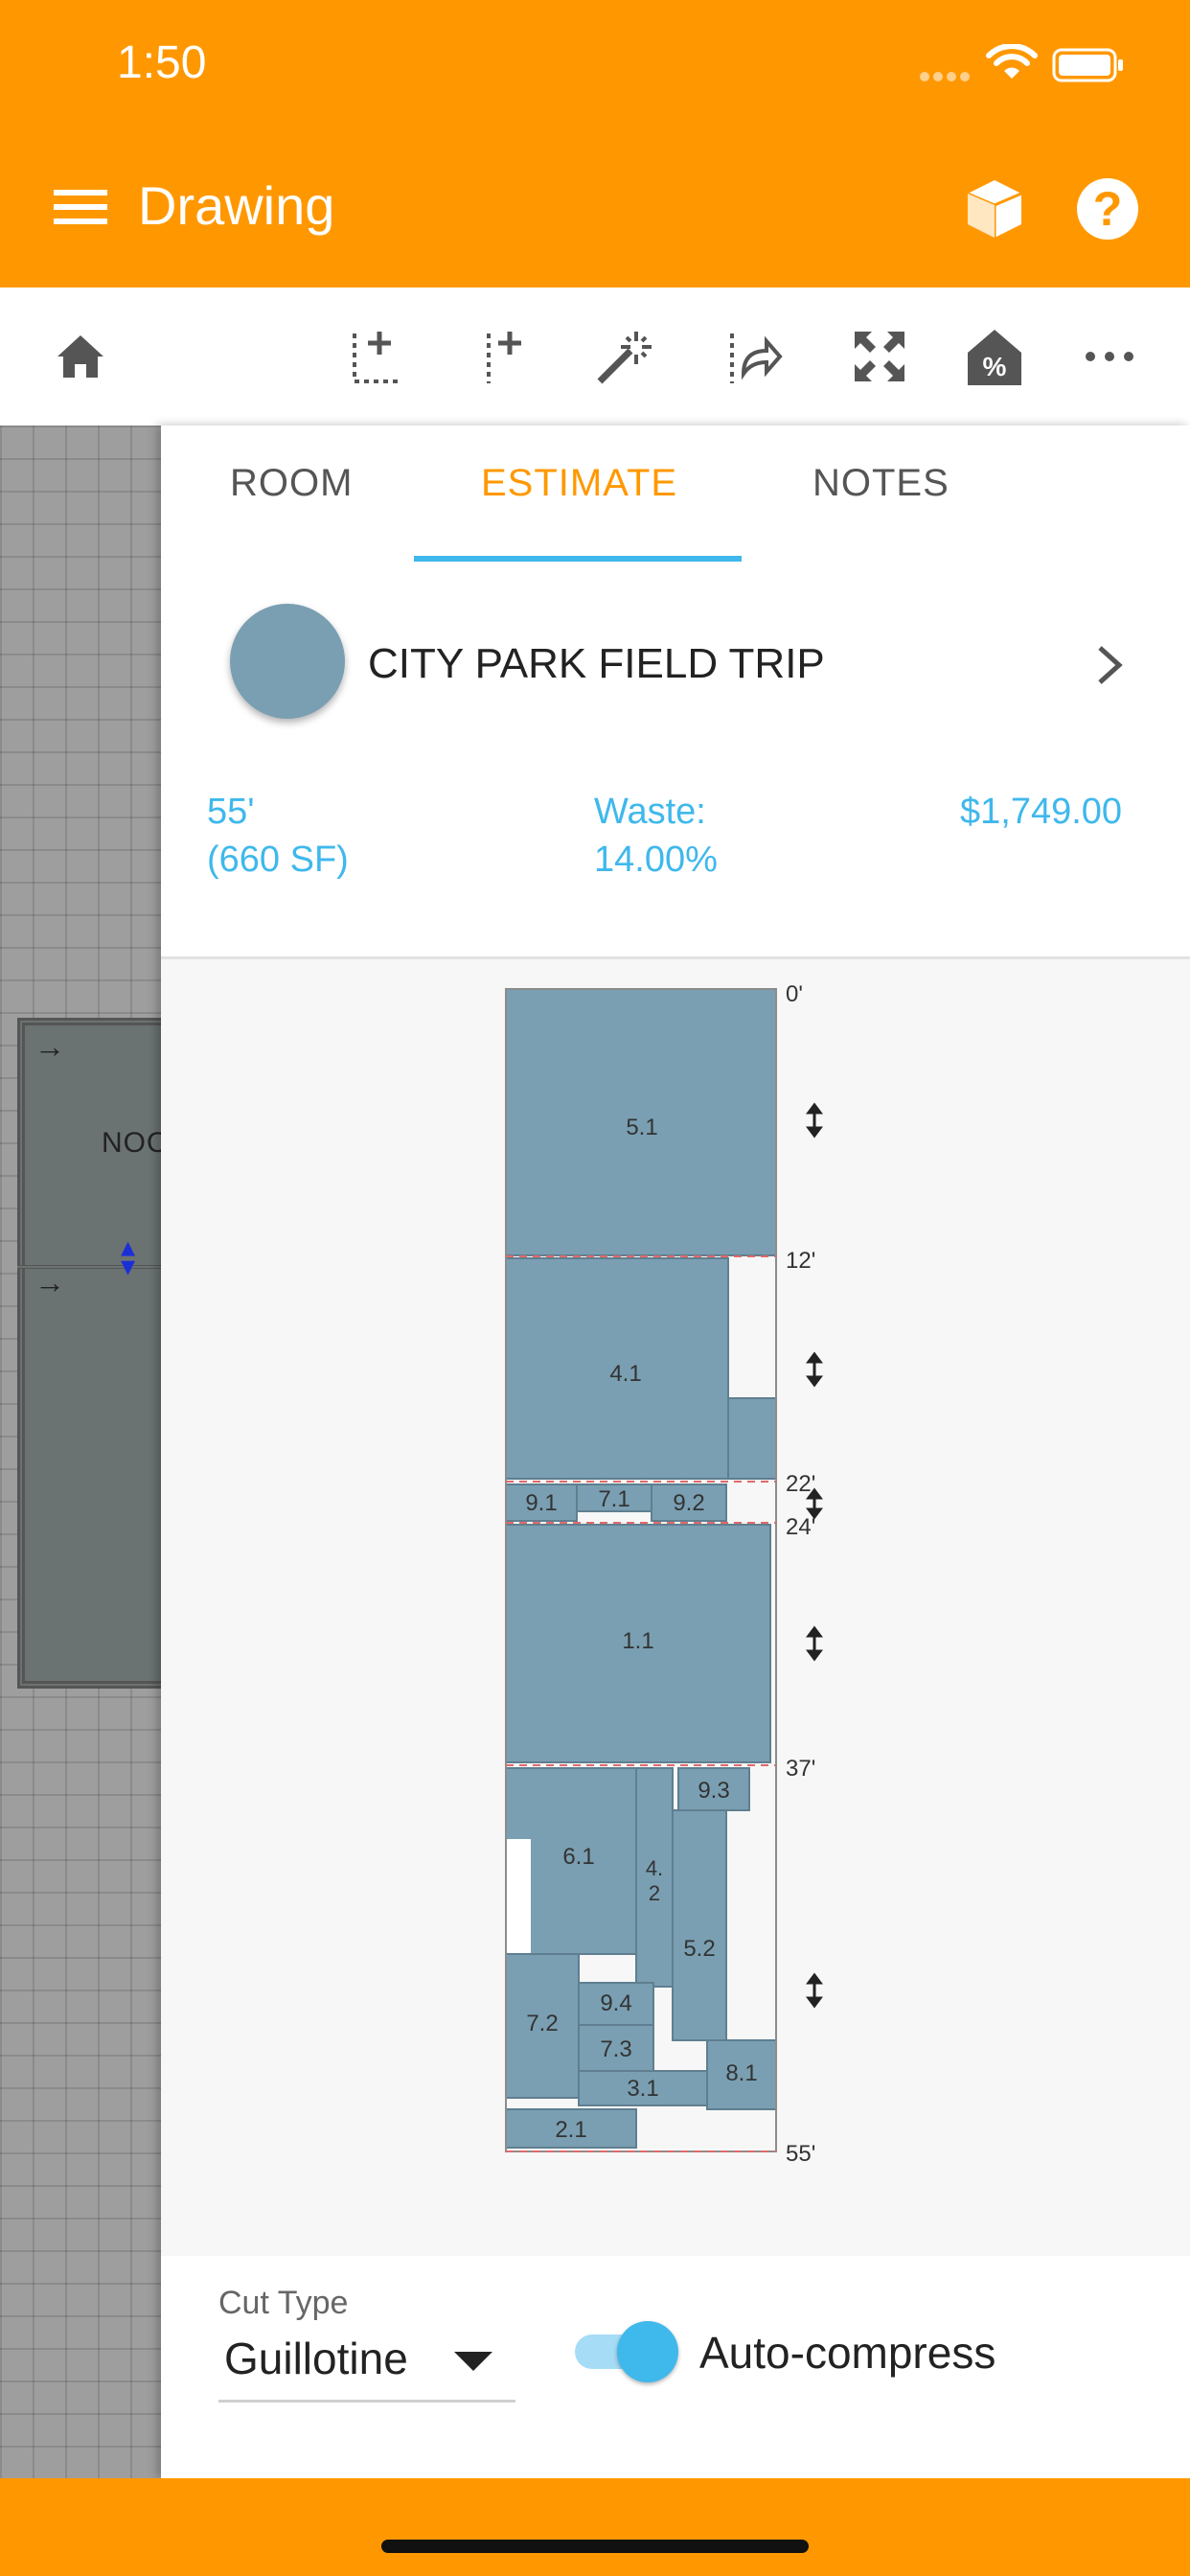 The height and width of the screenshot is (2576, 1190). Describe the element at coordinates (231, 812) in the screenshot. I see `length-value: 55'` at that location.